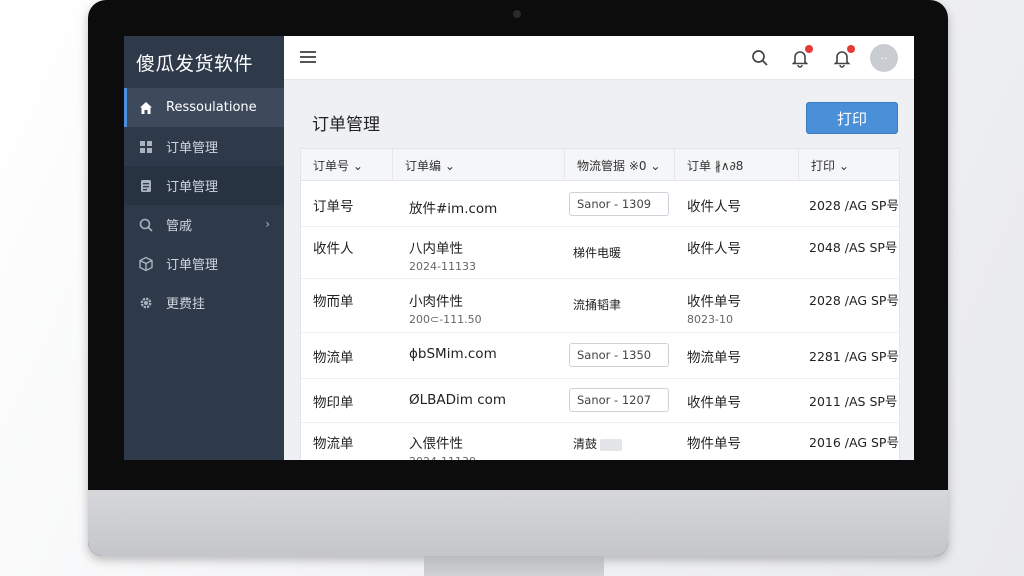 Image resolution: width=1024 pixels, height=576 pixels. Describe the element at coordinates (852, 118) in the screenshot. I see `print-button: 打印` at that location.